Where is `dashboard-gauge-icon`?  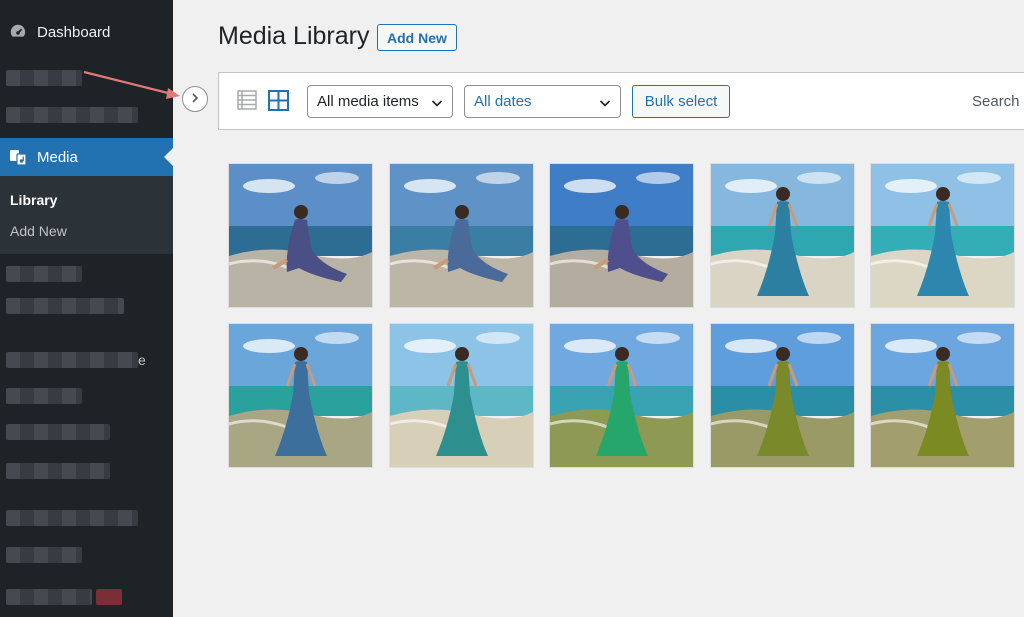
dashboard-gauge-icon is located at coordinates (18, 32).